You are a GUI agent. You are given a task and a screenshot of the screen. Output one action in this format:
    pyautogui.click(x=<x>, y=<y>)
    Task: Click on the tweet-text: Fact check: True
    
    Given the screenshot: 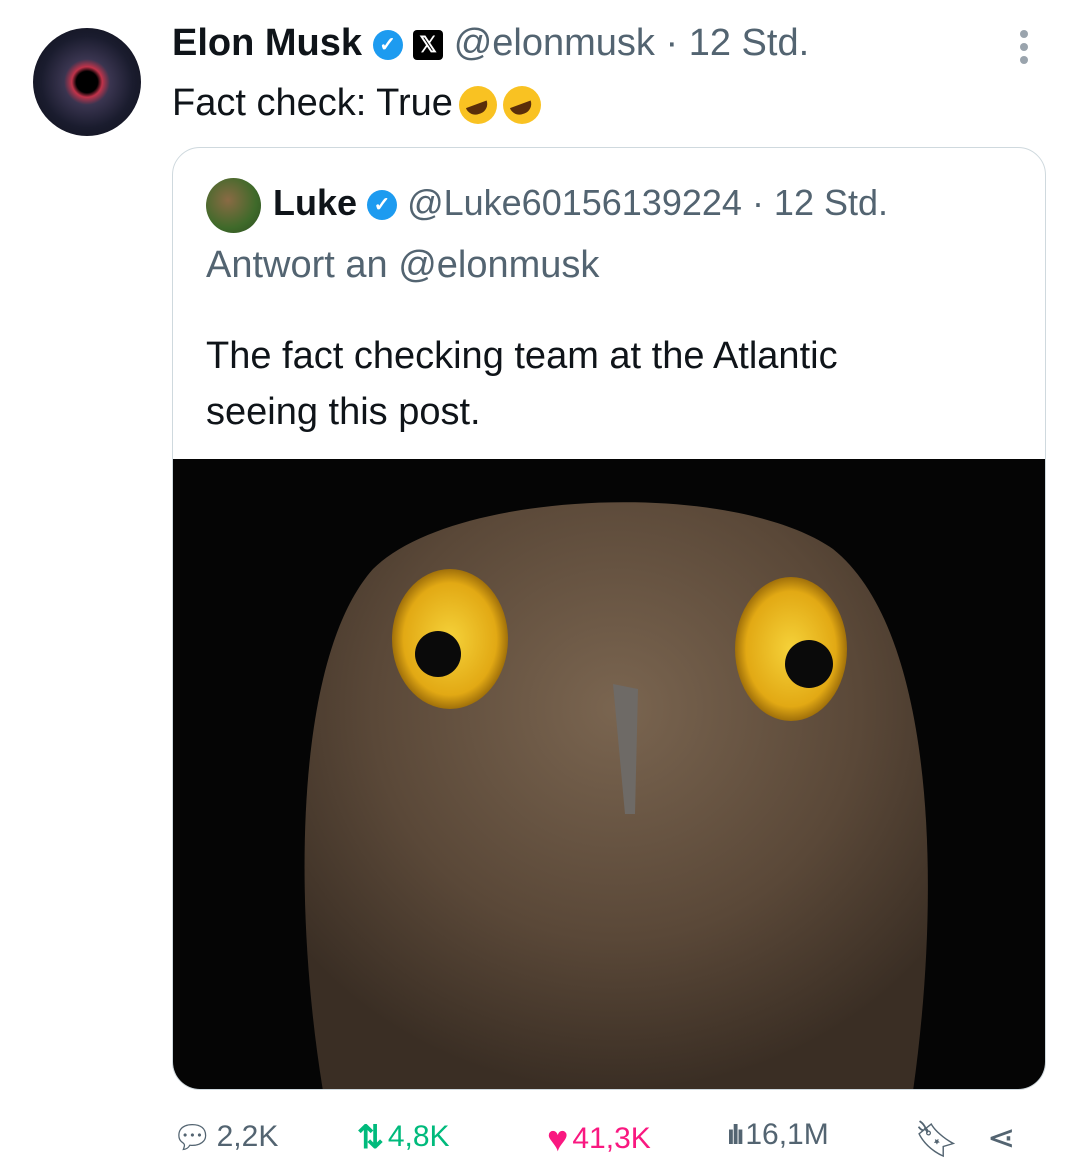 What is the action you would take?
    pyautogui.click(x=356, y=103)
    